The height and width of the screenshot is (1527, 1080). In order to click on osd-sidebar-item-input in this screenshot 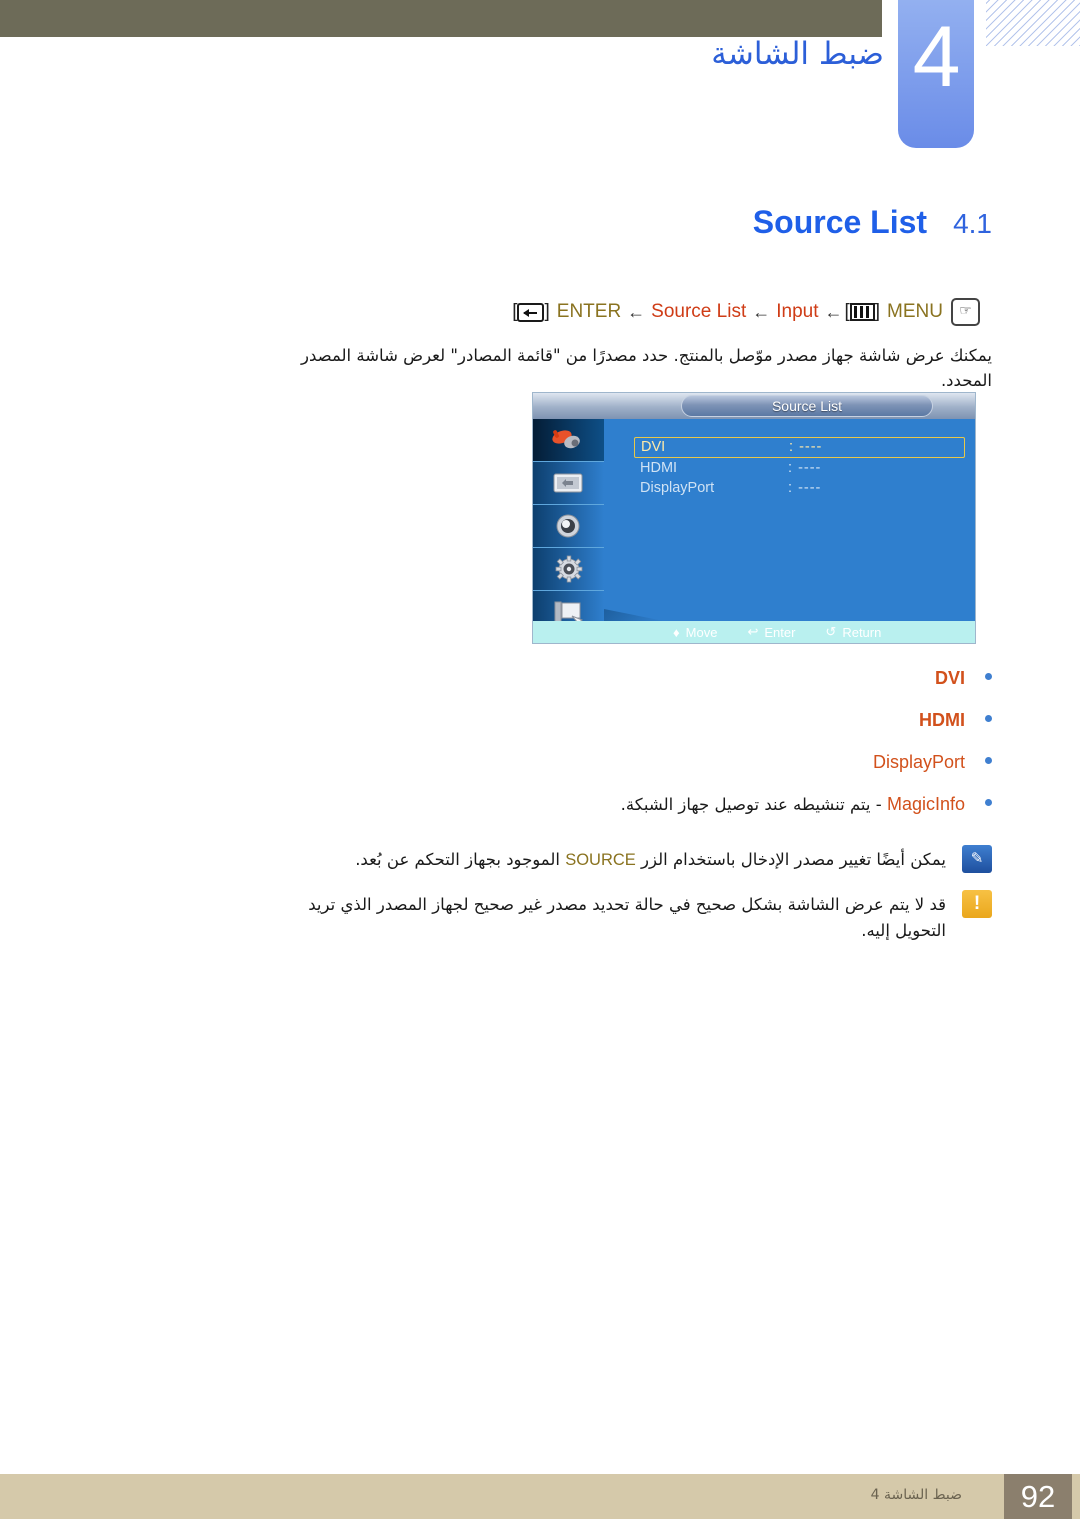, I will do `click(568, 440)`.